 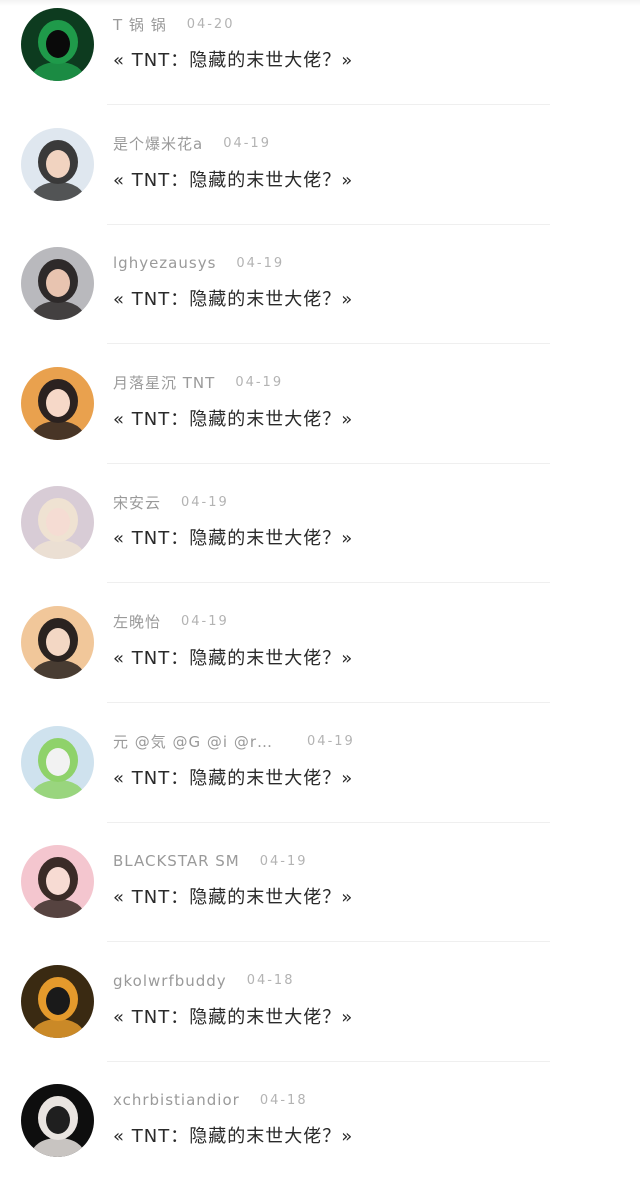 I want to click on user-name: gkolwrfbuddy, so click(x=170, y=981).